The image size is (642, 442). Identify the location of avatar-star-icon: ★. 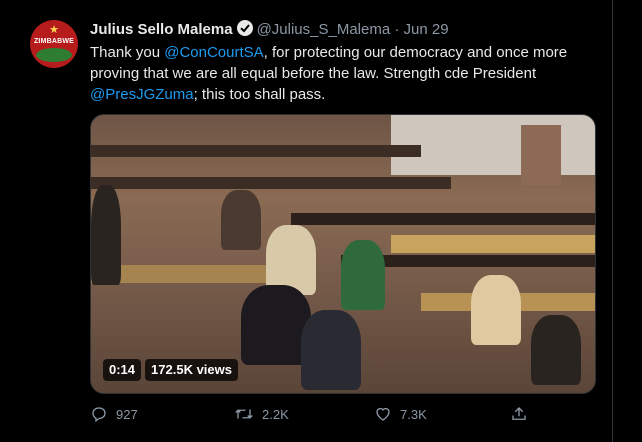
(54, 30).